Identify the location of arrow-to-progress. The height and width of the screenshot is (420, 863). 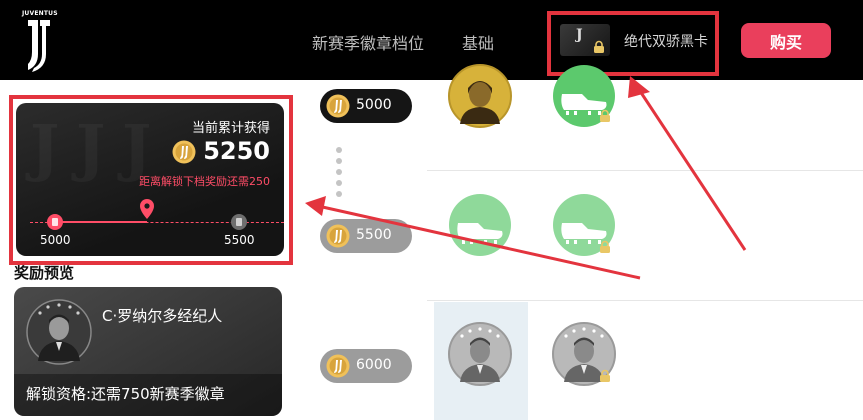
(479, 242).